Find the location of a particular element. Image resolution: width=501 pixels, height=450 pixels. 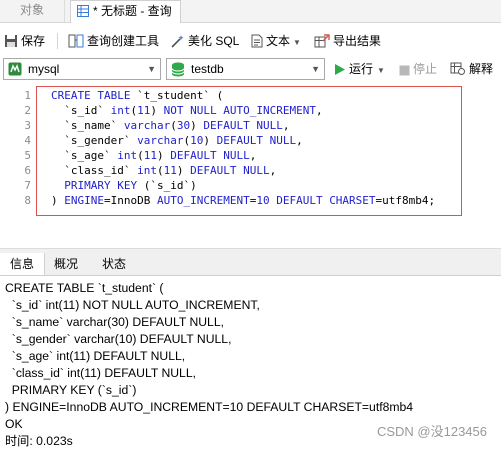

output-line: PRIMARY KEY (`s_id`) is located at coordinates (71, 390).